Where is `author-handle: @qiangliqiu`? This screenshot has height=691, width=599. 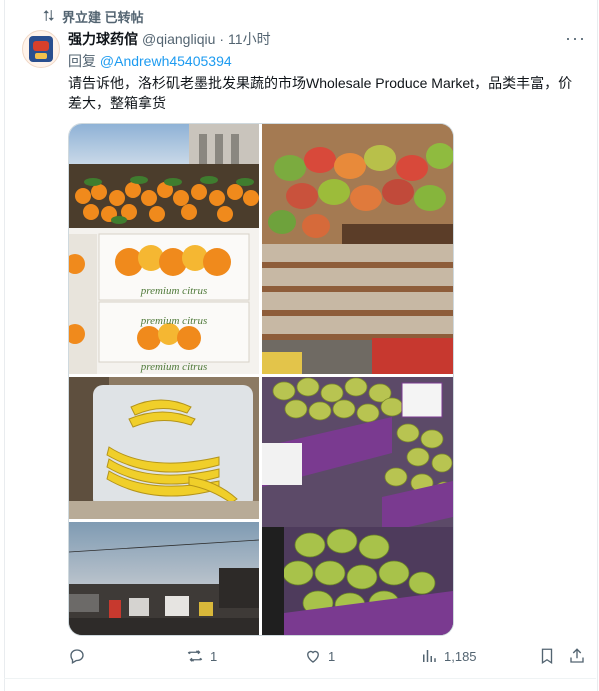
author-handle: @qiangliqiu is located at coordinates (178, 39).